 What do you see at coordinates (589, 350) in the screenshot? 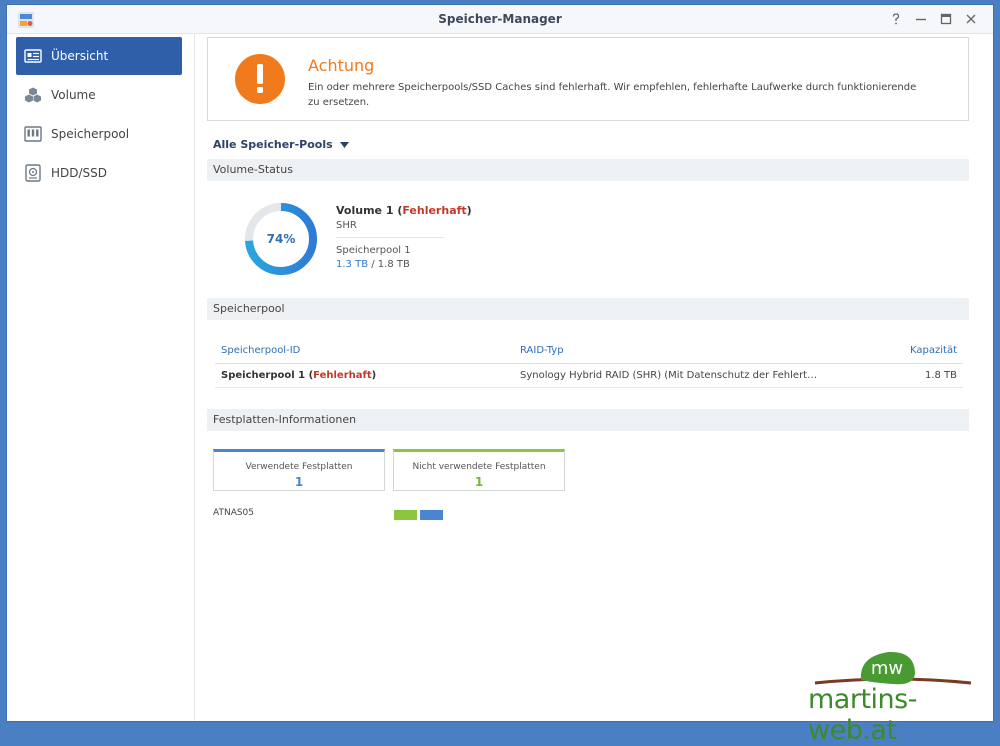
I see `table-header: Speicherpool-ID RAID-Typ Kapazität` at bounding box center [589, 350].